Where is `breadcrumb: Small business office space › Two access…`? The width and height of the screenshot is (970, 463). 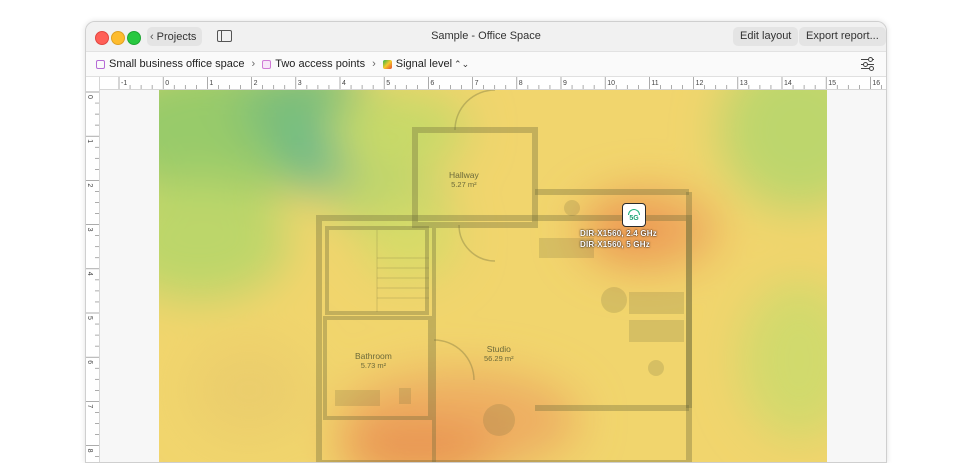
breadcrumb: Small business office space › Two access… is located at coordinates (486, 64).